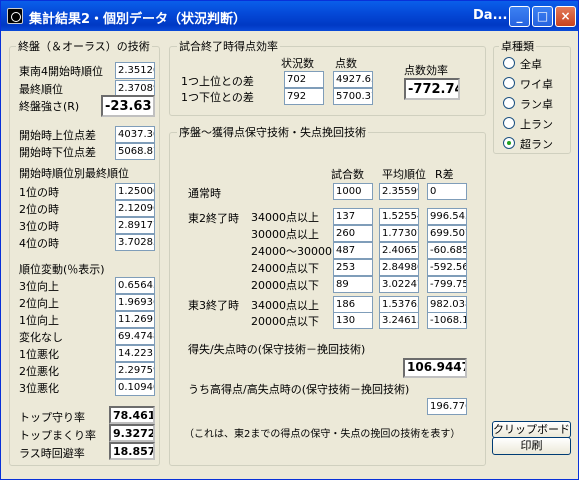  What do you see at coordinates (39, 209) in the screenshot?
I see `by-rank-label: 2位の時` at bounding box center [39, 209].